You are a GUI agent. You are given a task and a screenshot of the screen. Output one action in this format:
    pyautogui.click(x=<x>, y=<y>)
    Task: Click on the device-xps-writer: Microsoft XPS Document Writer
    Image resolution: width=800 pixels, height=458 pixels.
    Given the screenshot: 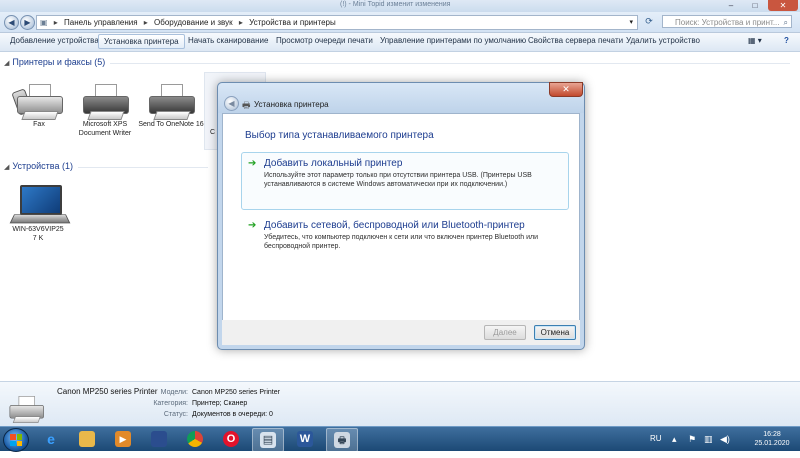 What is the action you would take?
    pyautogui.click(x=105, y=111)
    